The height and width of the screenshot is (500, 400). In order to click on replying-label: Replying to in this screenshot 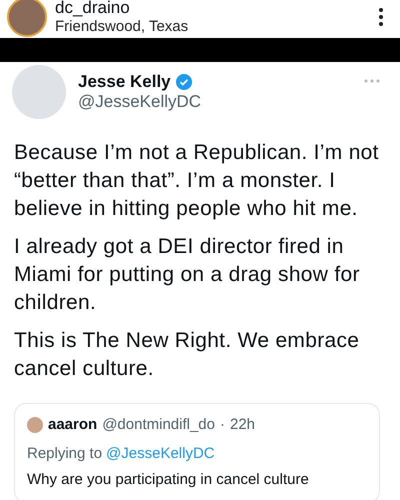, I will do `click(64, 454)`.